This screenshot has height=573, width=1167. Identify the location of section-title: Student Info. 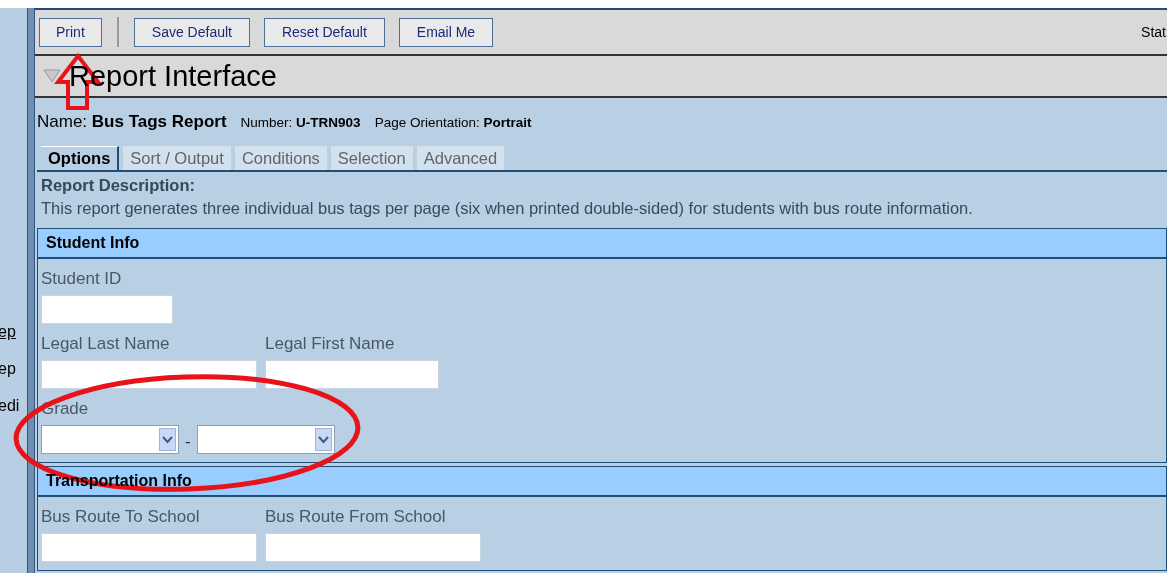
(93, 242).